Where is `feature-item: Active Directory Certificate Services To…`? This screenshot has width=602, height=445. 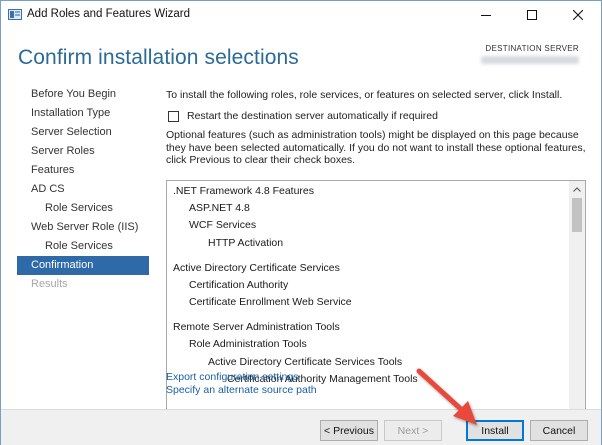 feature-item: Active Directory Certificate Services To… is located at coordinates (305, 361).